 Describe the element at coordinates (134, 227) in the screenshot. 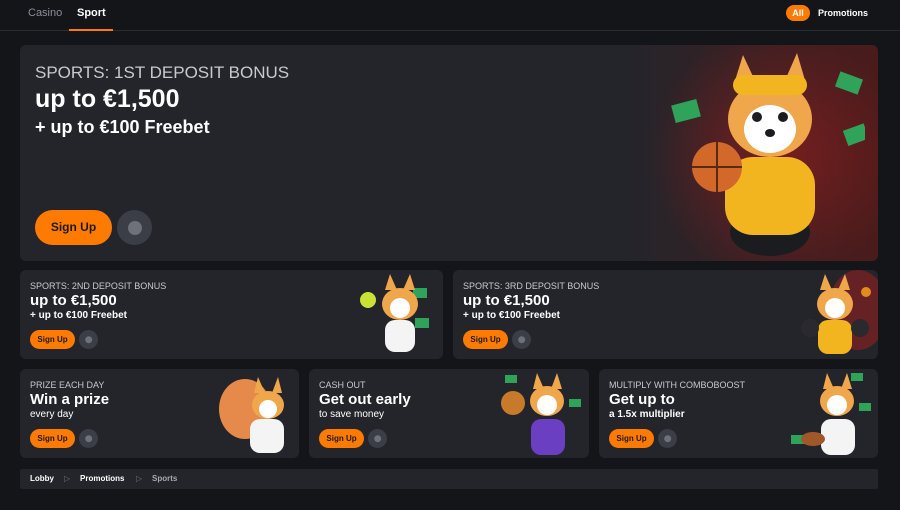

I see `hero-info-icon` at that location.